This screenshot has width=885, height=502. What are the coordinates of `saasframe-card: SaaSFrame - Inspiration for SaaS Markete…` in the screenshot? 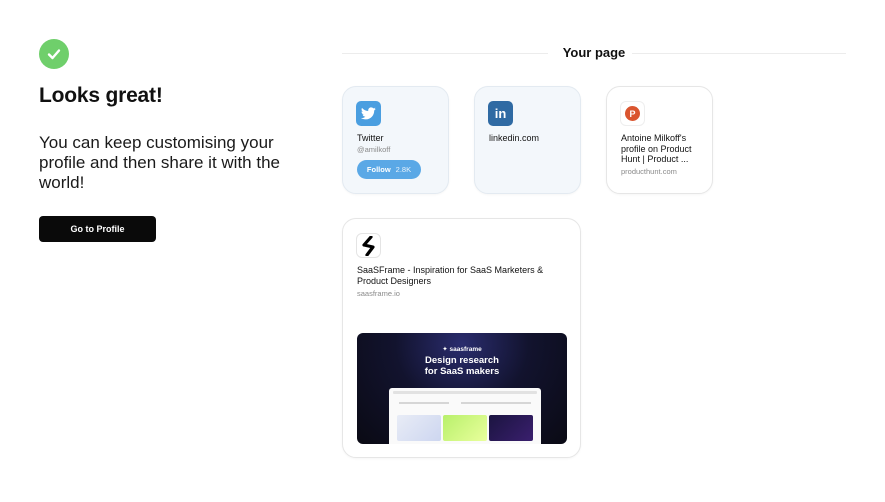 It's located at (461, 338).